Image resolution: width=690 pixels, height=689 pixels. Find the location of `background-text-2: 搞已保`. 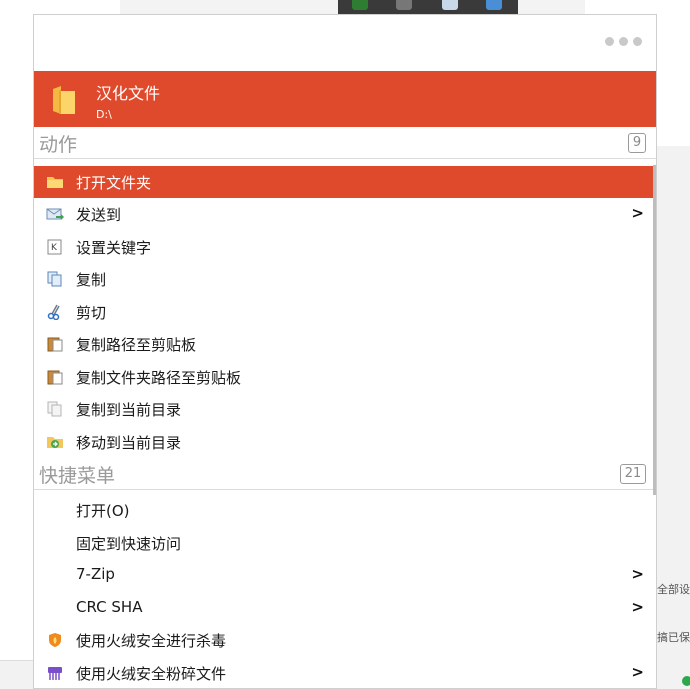

background-text-2: 搞已保 is located at coordinates (673, 637).